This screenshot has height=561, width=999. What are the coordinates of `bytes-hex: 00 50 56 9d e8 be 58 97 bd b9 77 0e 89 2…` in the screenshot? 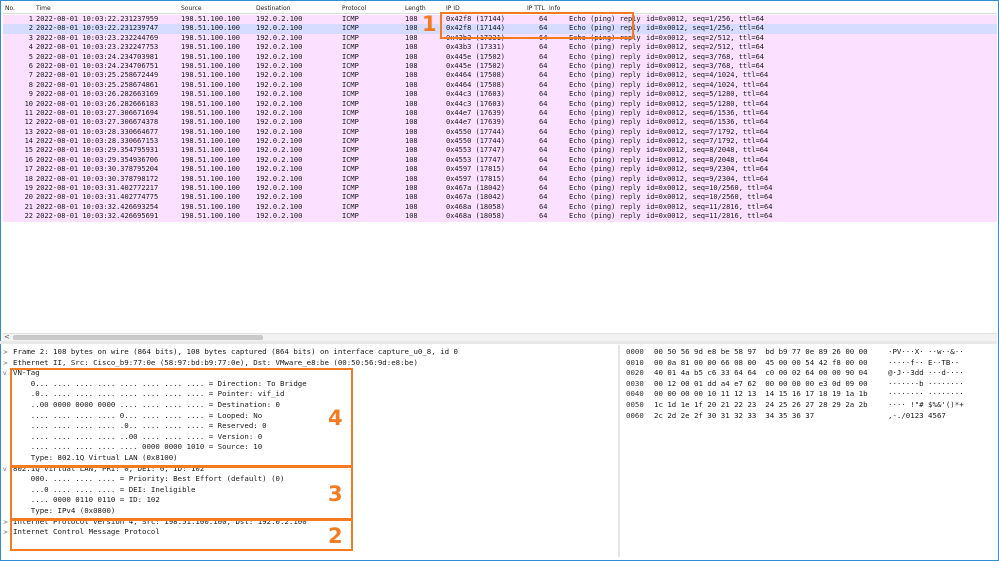 It's located at (761, 352).